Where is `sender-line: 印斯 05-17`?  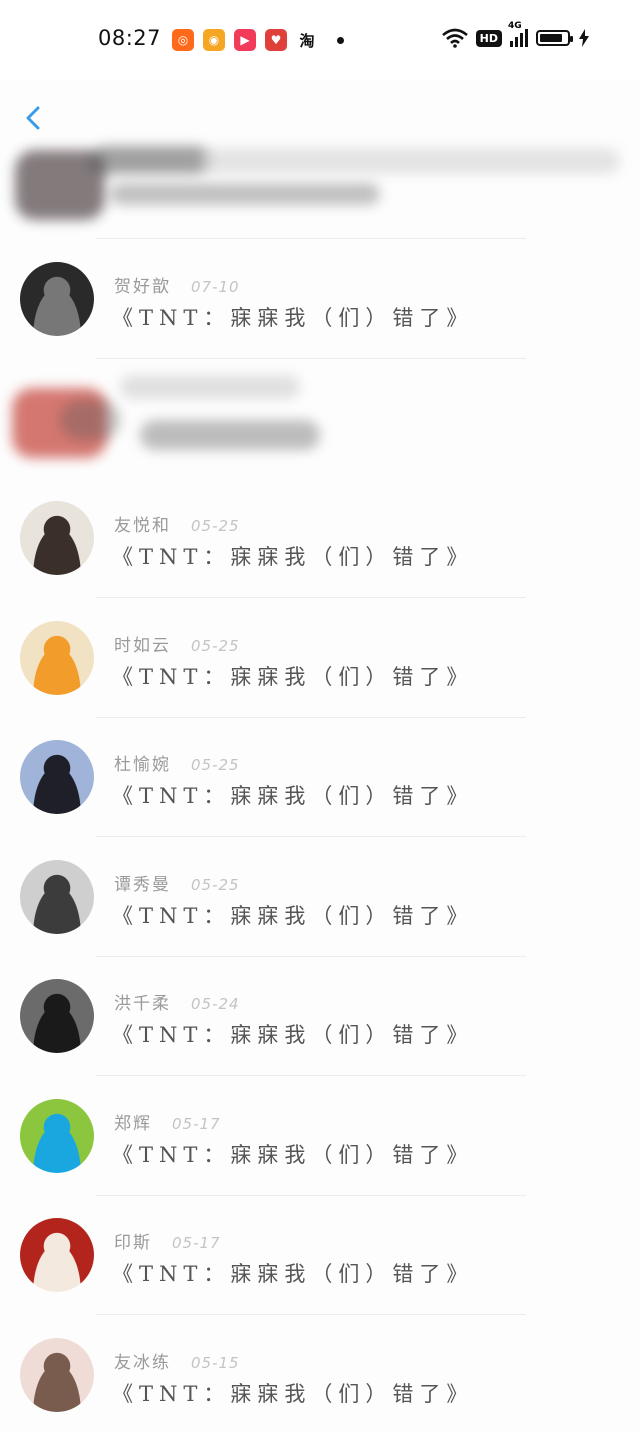
sender-line: 印斯 05-17 is located at coordinates (167, 1240).